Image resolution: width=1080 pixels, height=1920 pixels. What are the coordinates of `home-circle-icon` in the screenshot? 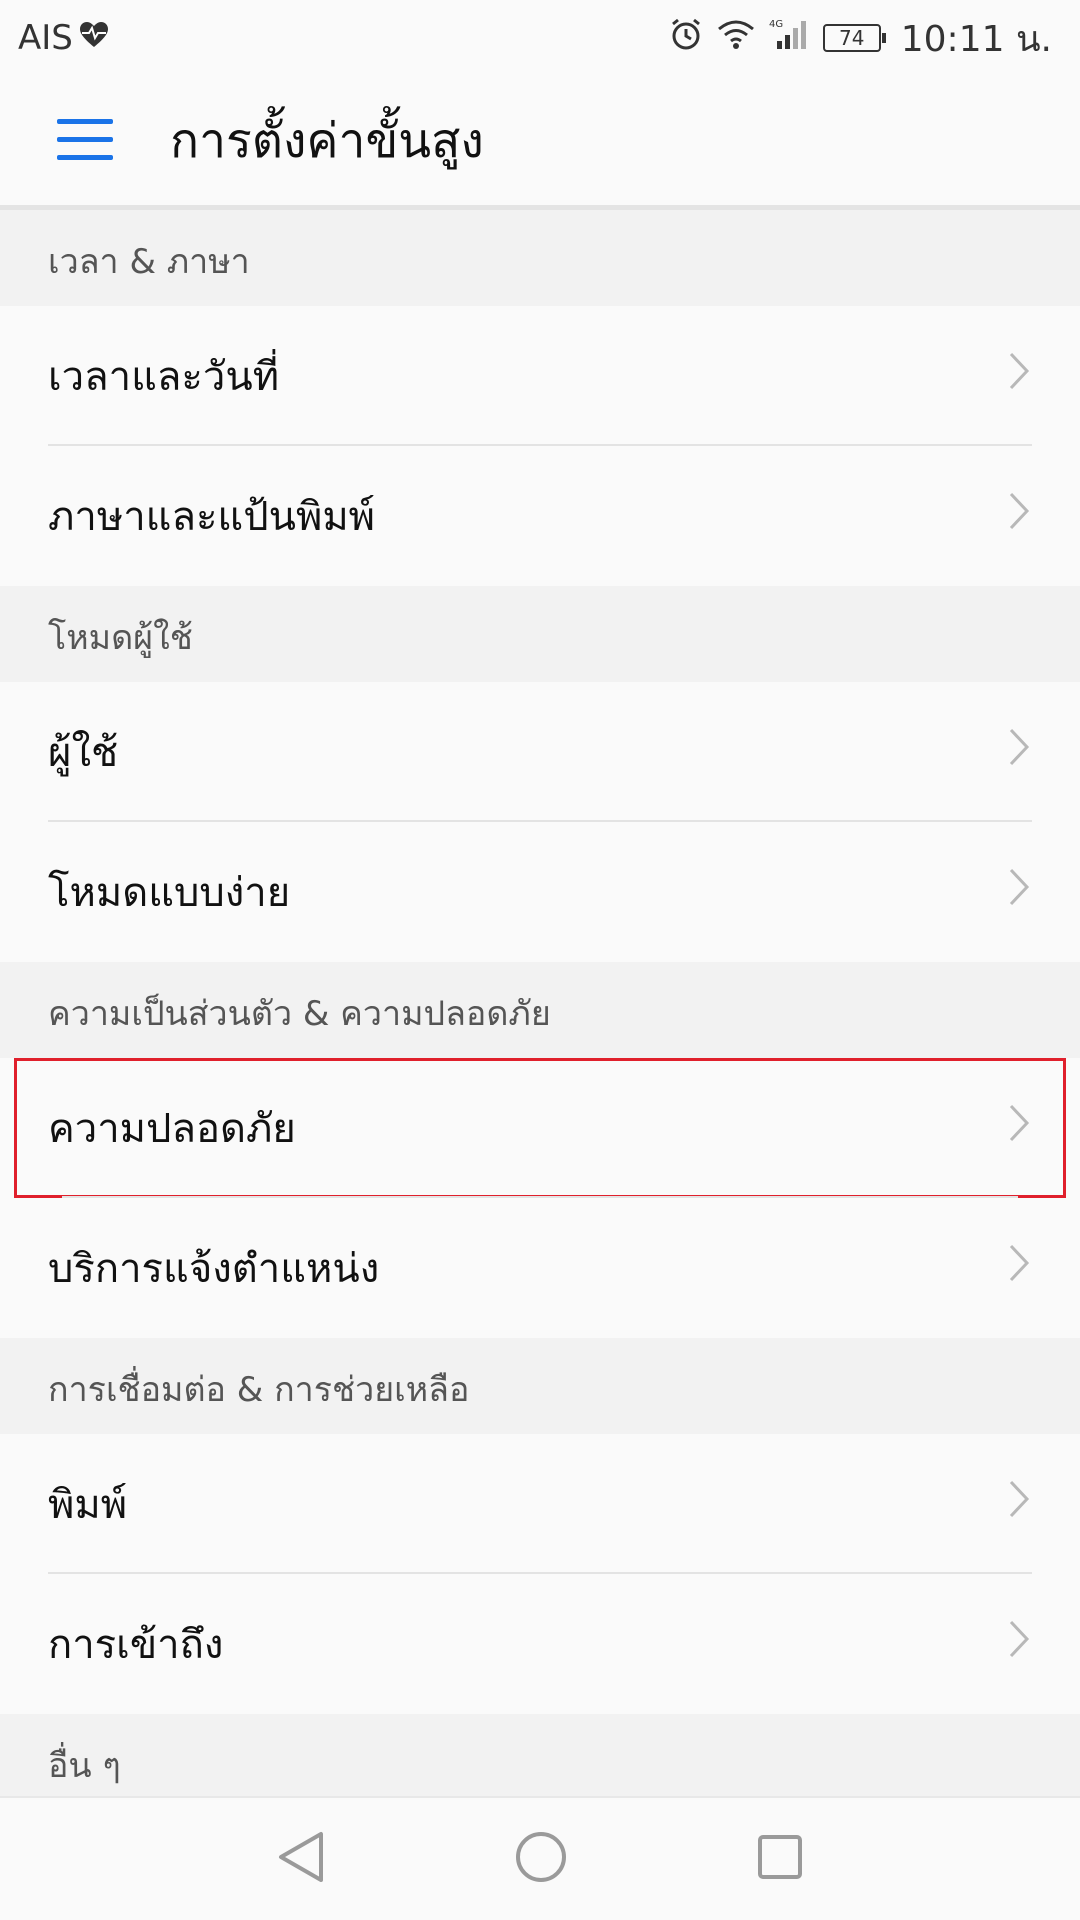 It's located at (541, 1859).